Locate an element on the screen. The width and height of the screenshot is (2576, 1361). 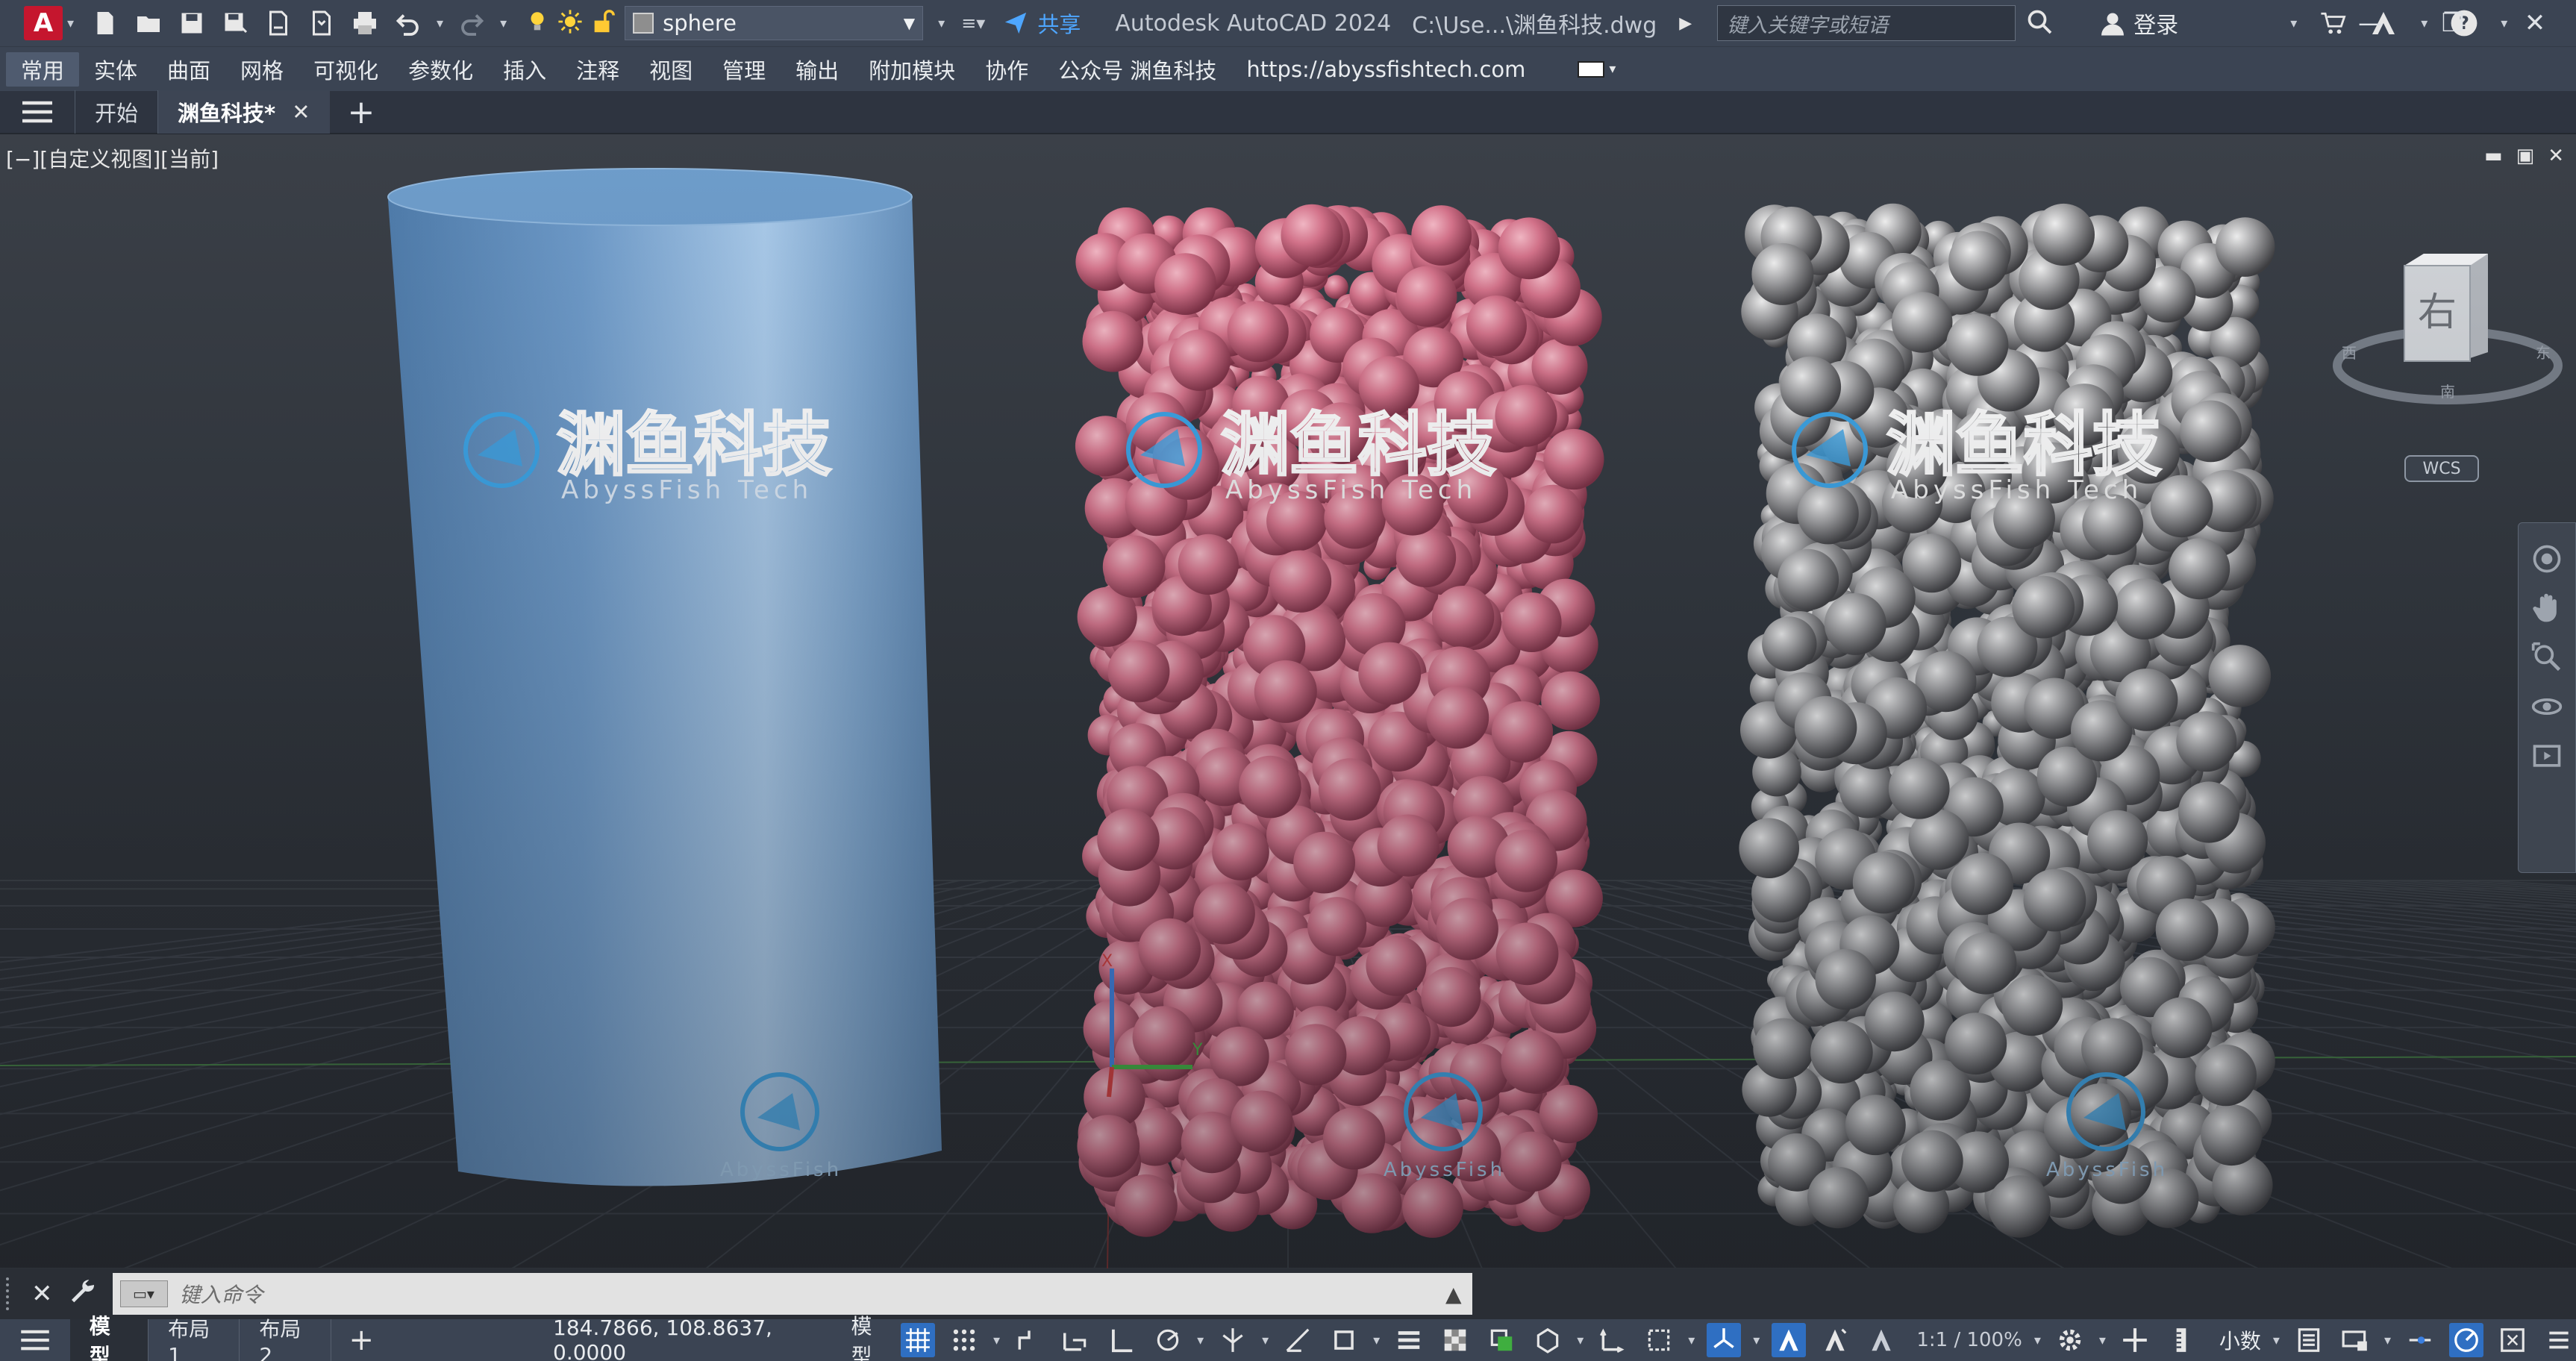
showmotion-icon is located at coordinates (2546, 755).